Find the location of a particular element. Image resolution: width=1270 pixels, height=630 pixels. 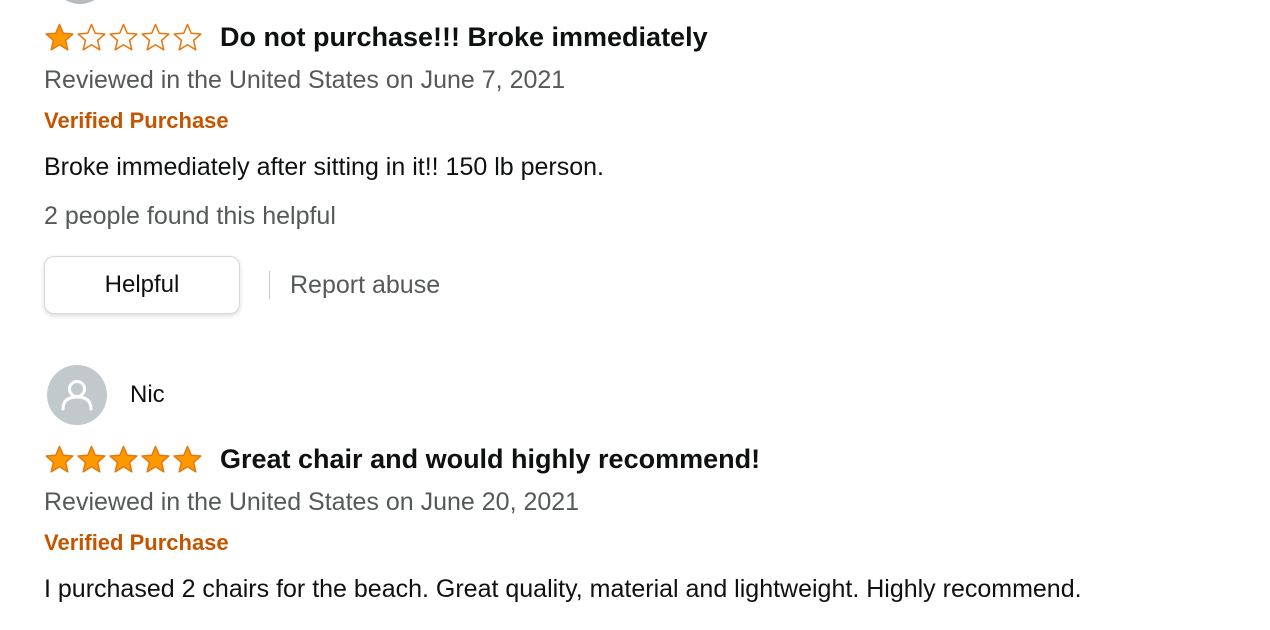

review-title: Great chair and would highly recommend! is located at coordinates (490, 459).